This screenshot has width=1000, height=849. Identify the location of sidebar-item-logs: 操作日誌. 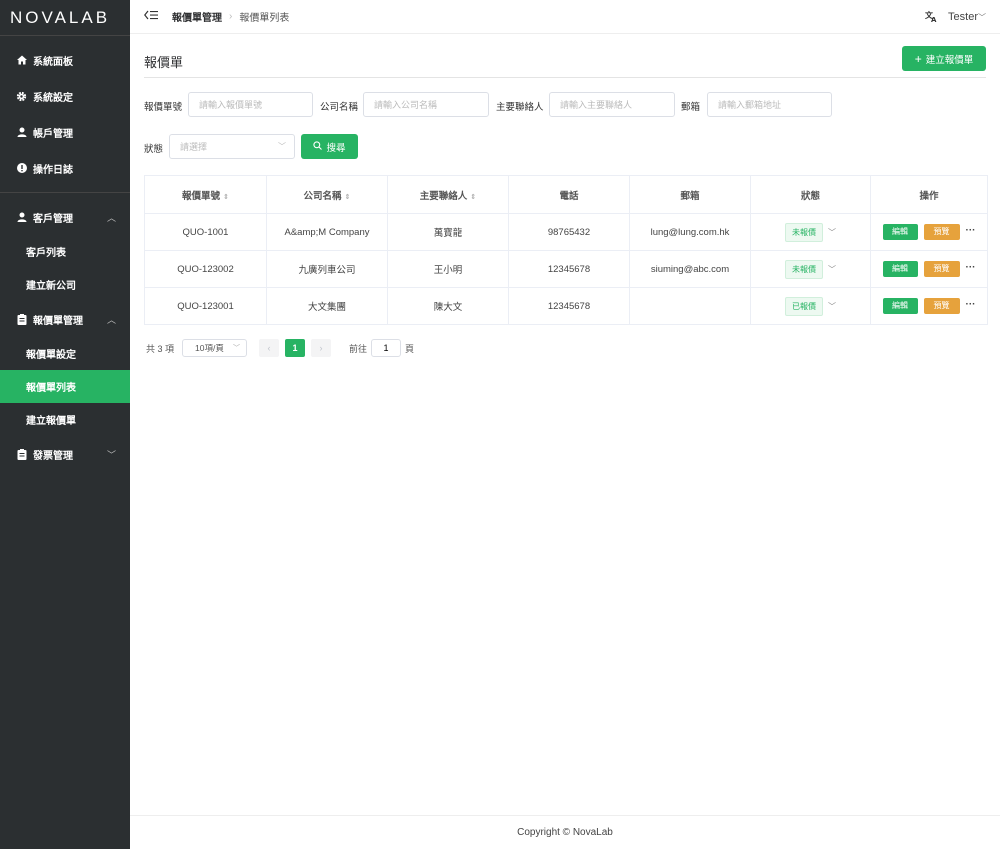
(65, 168).